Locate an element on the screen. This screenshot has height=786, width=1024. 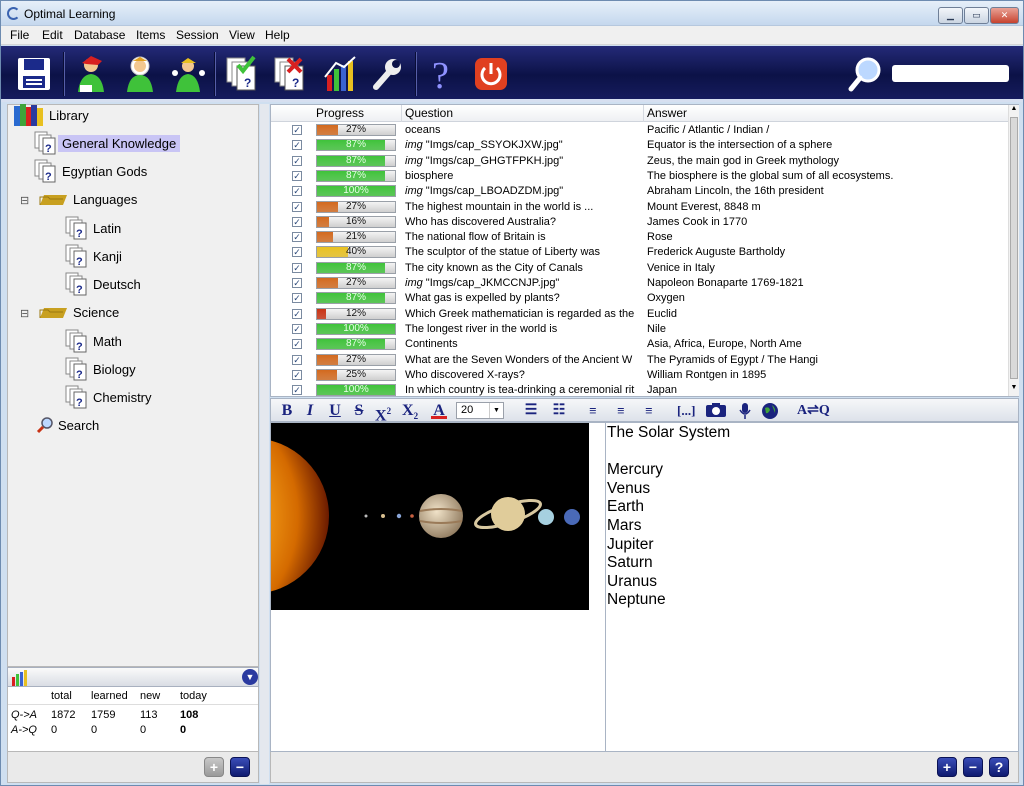
tree-item-search: Search is located at coordinates (69, 425).